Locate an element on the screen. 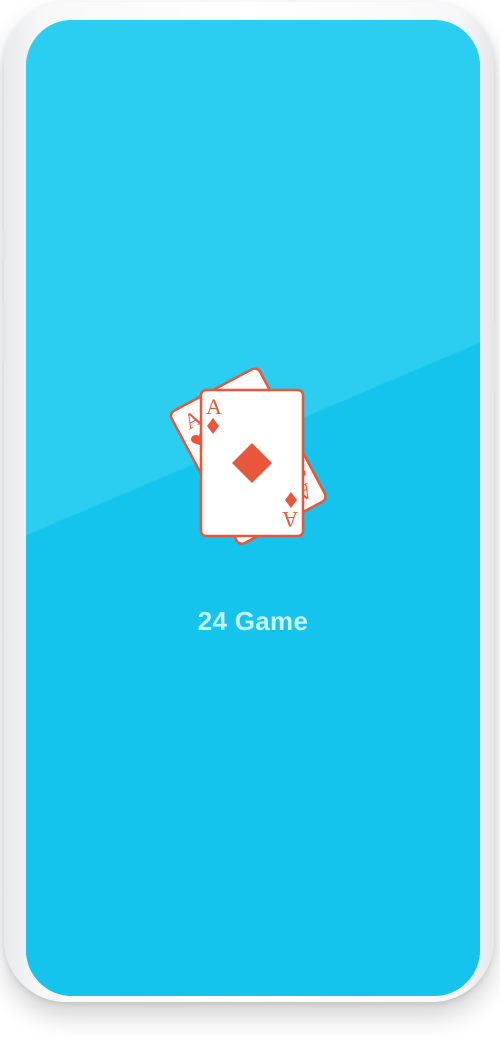 Image resolution: width=500 pixels, height=1037 pixels. front-card: A A is located at coordinates (252, 463).